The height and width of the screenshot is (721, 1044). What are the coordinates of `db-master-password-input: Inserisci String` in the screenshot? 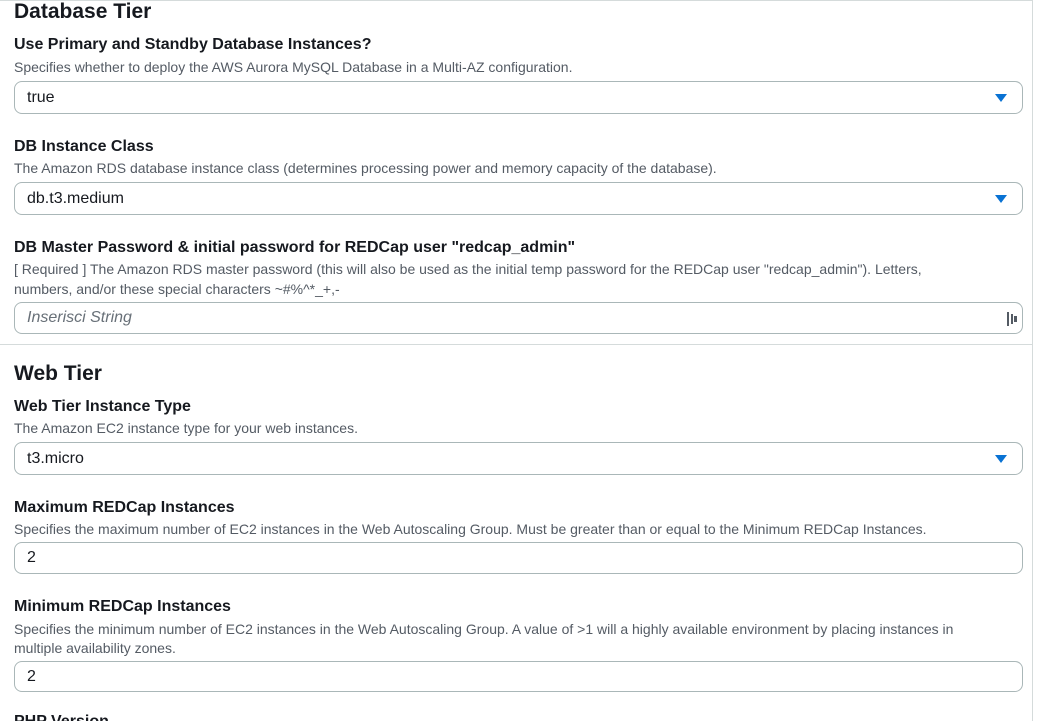 It's located at (518, 318).